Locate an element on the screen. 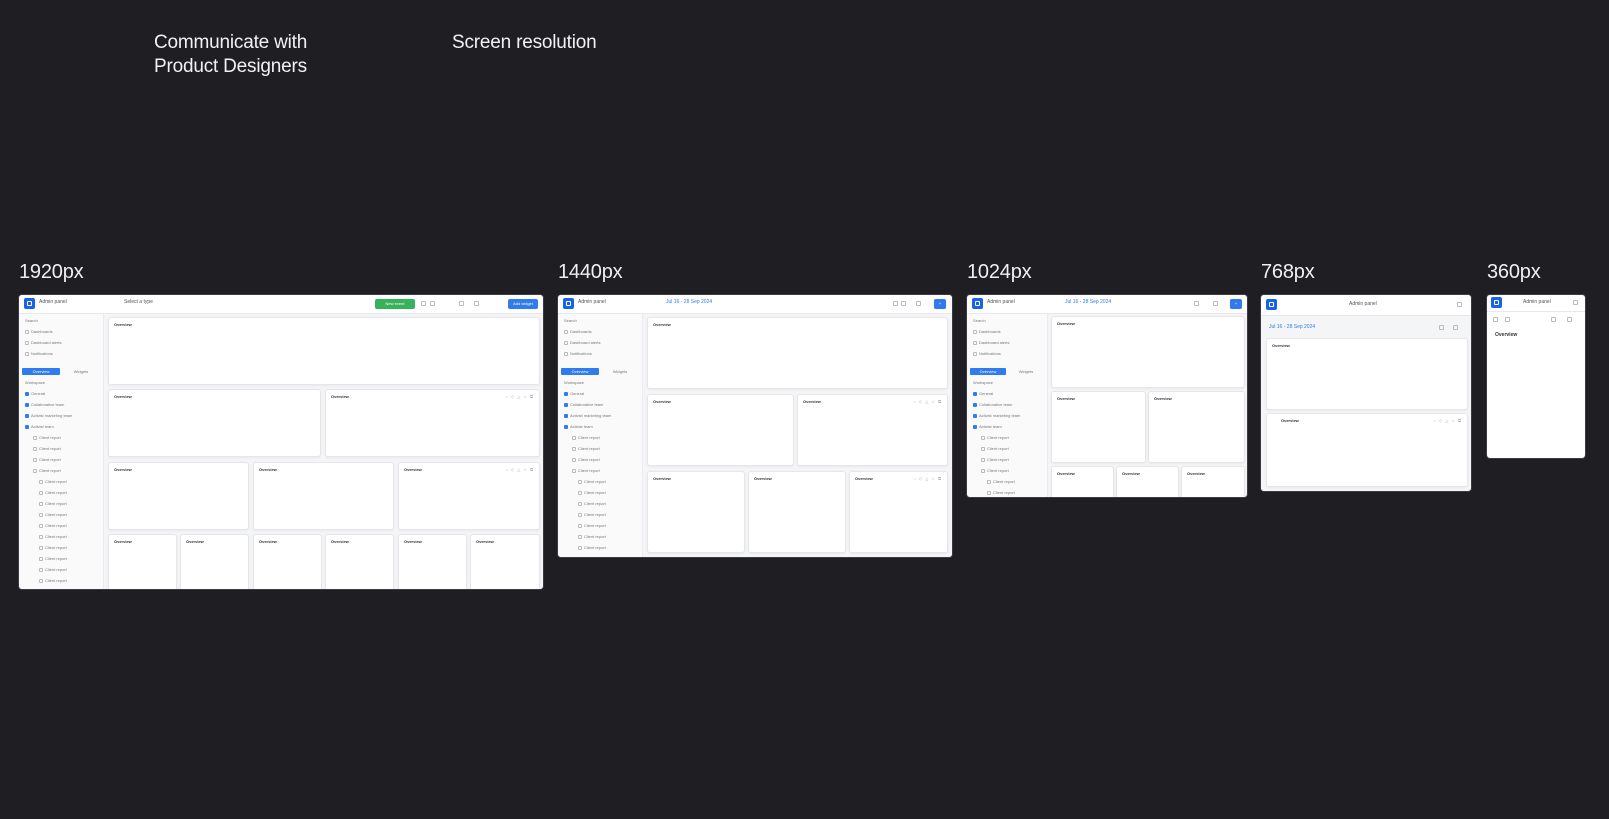 The height and width of the screenshot is (819, 1609). menu-icon is located at coordinates (1459, 304).